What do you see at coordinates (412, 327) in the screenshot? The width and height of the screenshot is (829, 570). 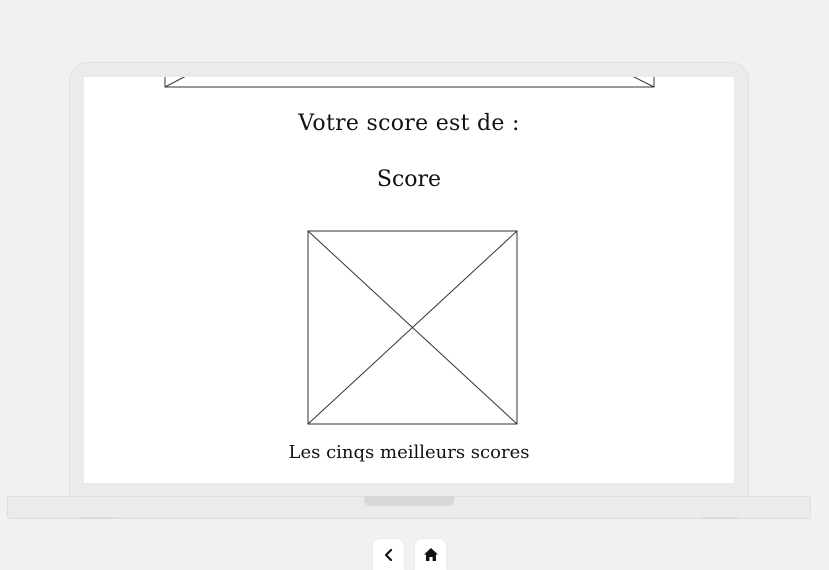 I see `image-placeholder` at bounding box center [412, 327].